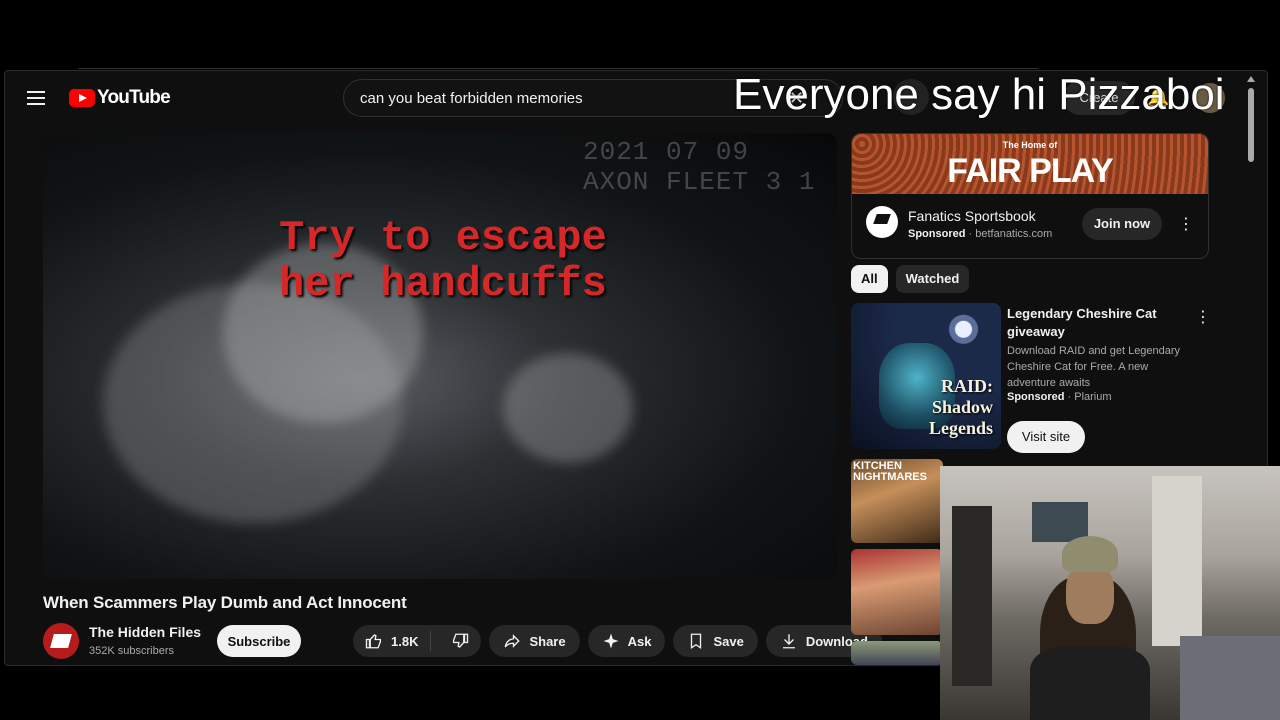 This screenshot has width=1280, height=720. What do you see at coordinates (666, 152) in the screenshot?
I see `bodycam-stamp-line-1: 2021 07 09` at bounding box center [666, 152].